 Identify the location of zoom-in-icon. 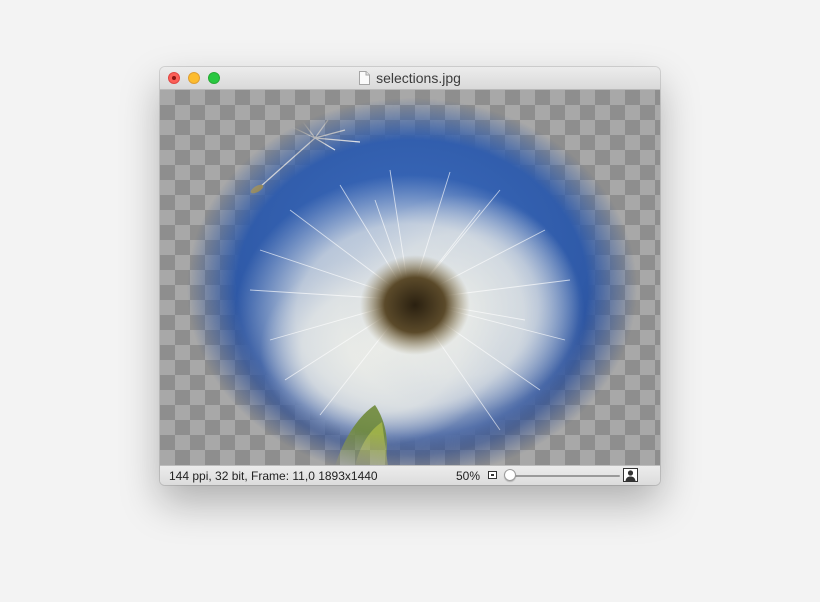
(630, 475).